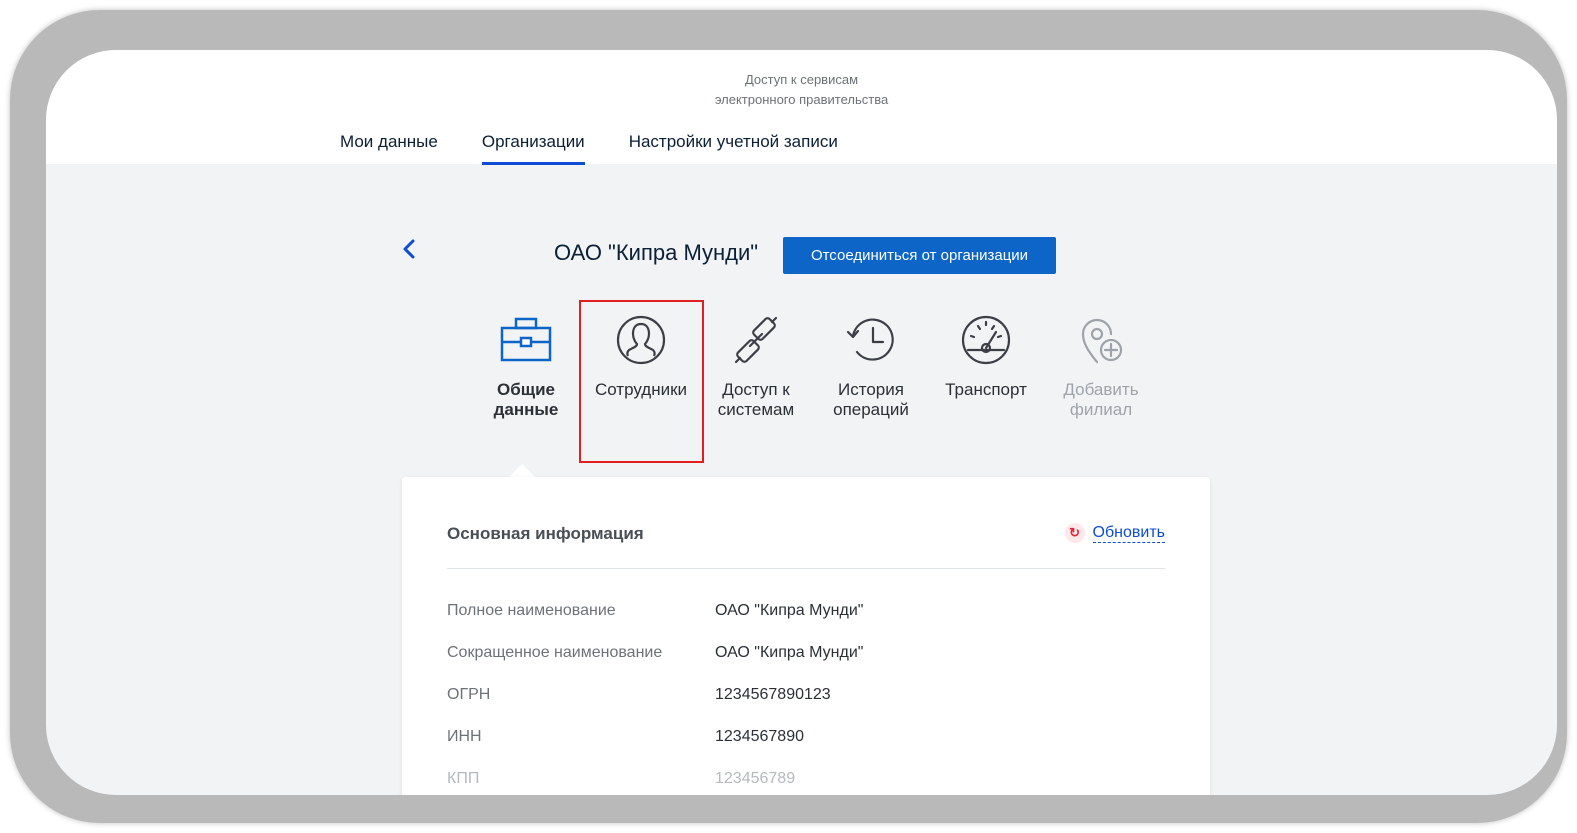 The width and height of the screenshot is (1577, 833). Describe the element at coordinates (526, 366) in the screenshot. I see `tab-general-data: Общие данные` at that location.